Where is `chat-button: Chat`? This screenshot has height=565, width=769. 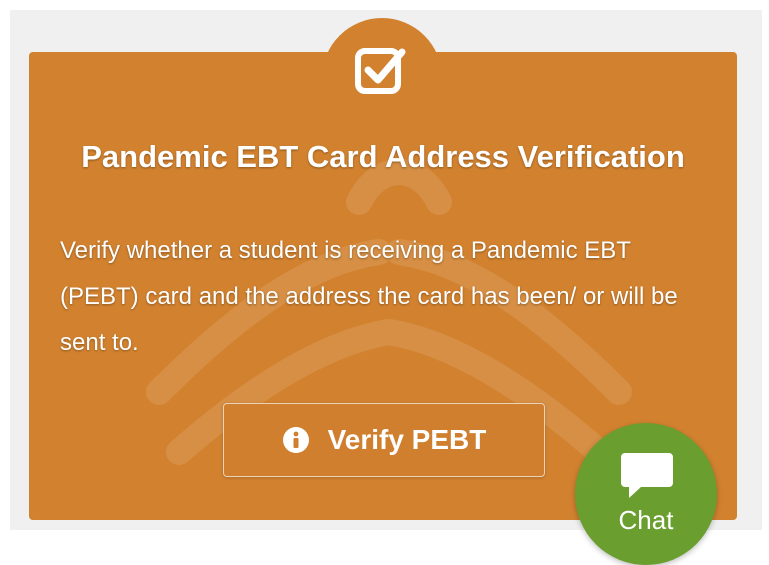
chat-button: Chat is located at coordinates (646, 494).